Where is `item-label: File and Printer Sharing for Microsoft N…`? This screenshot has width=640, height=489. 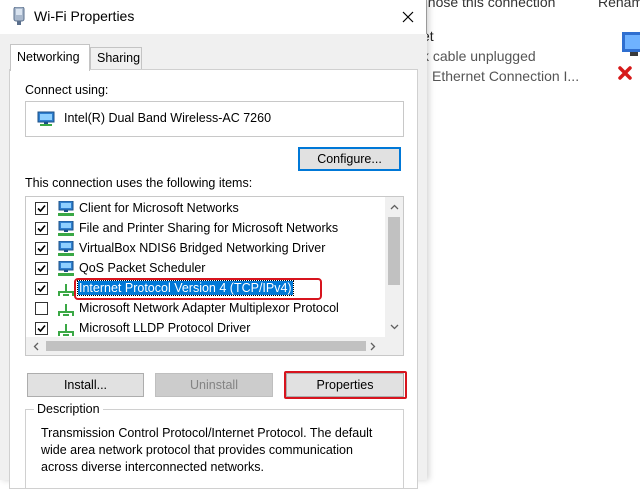
item-label: File and Printer Sharing for Microsoft N… is located at coordinates (209, 228).